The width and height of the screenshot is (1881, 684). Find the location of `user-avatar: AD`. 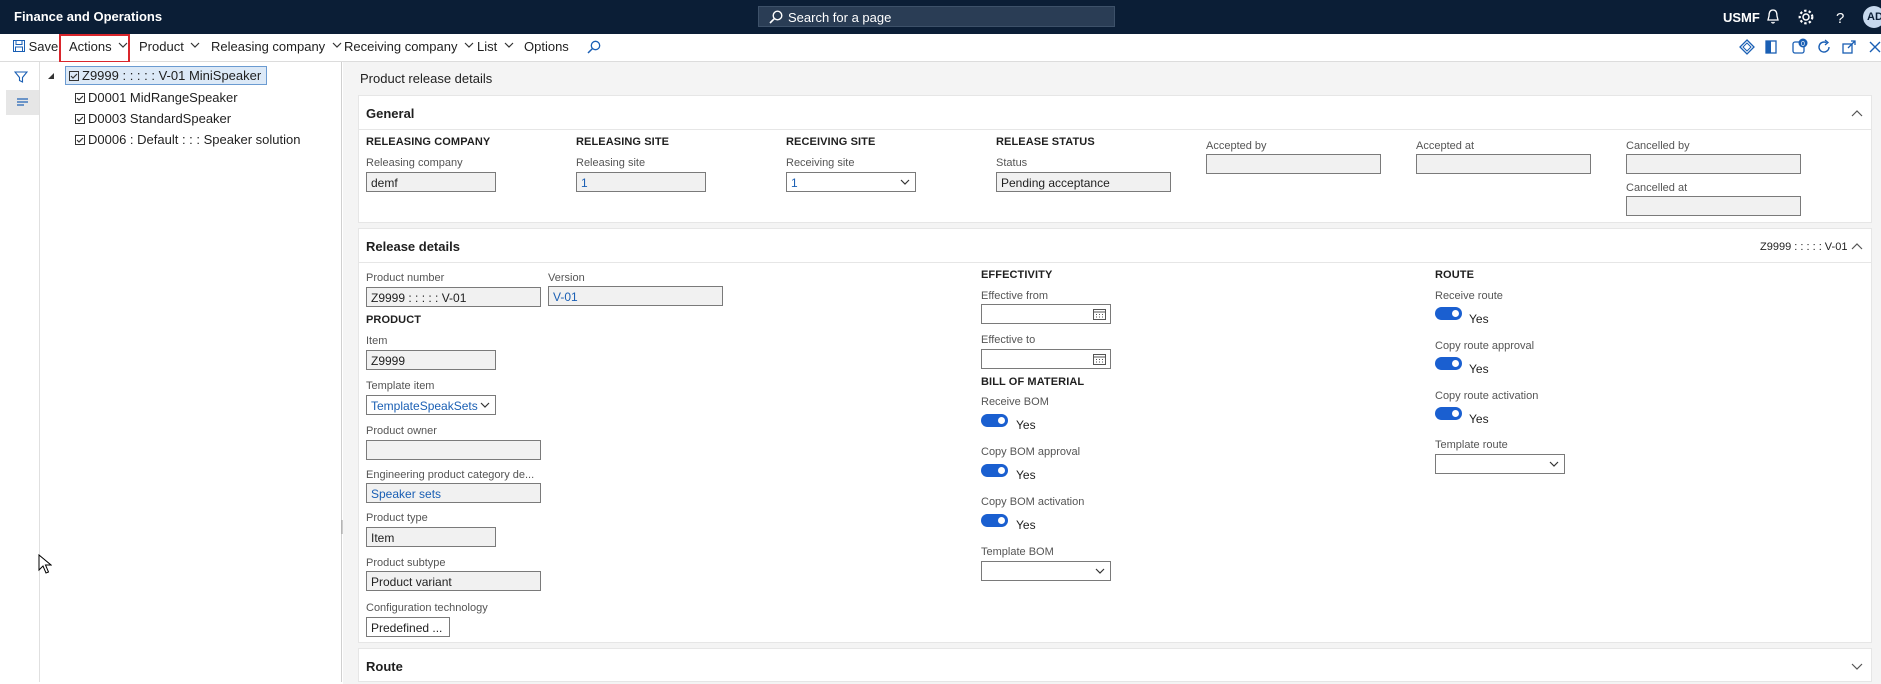

user-avatar: AD is located at coordinates (1872, 17).